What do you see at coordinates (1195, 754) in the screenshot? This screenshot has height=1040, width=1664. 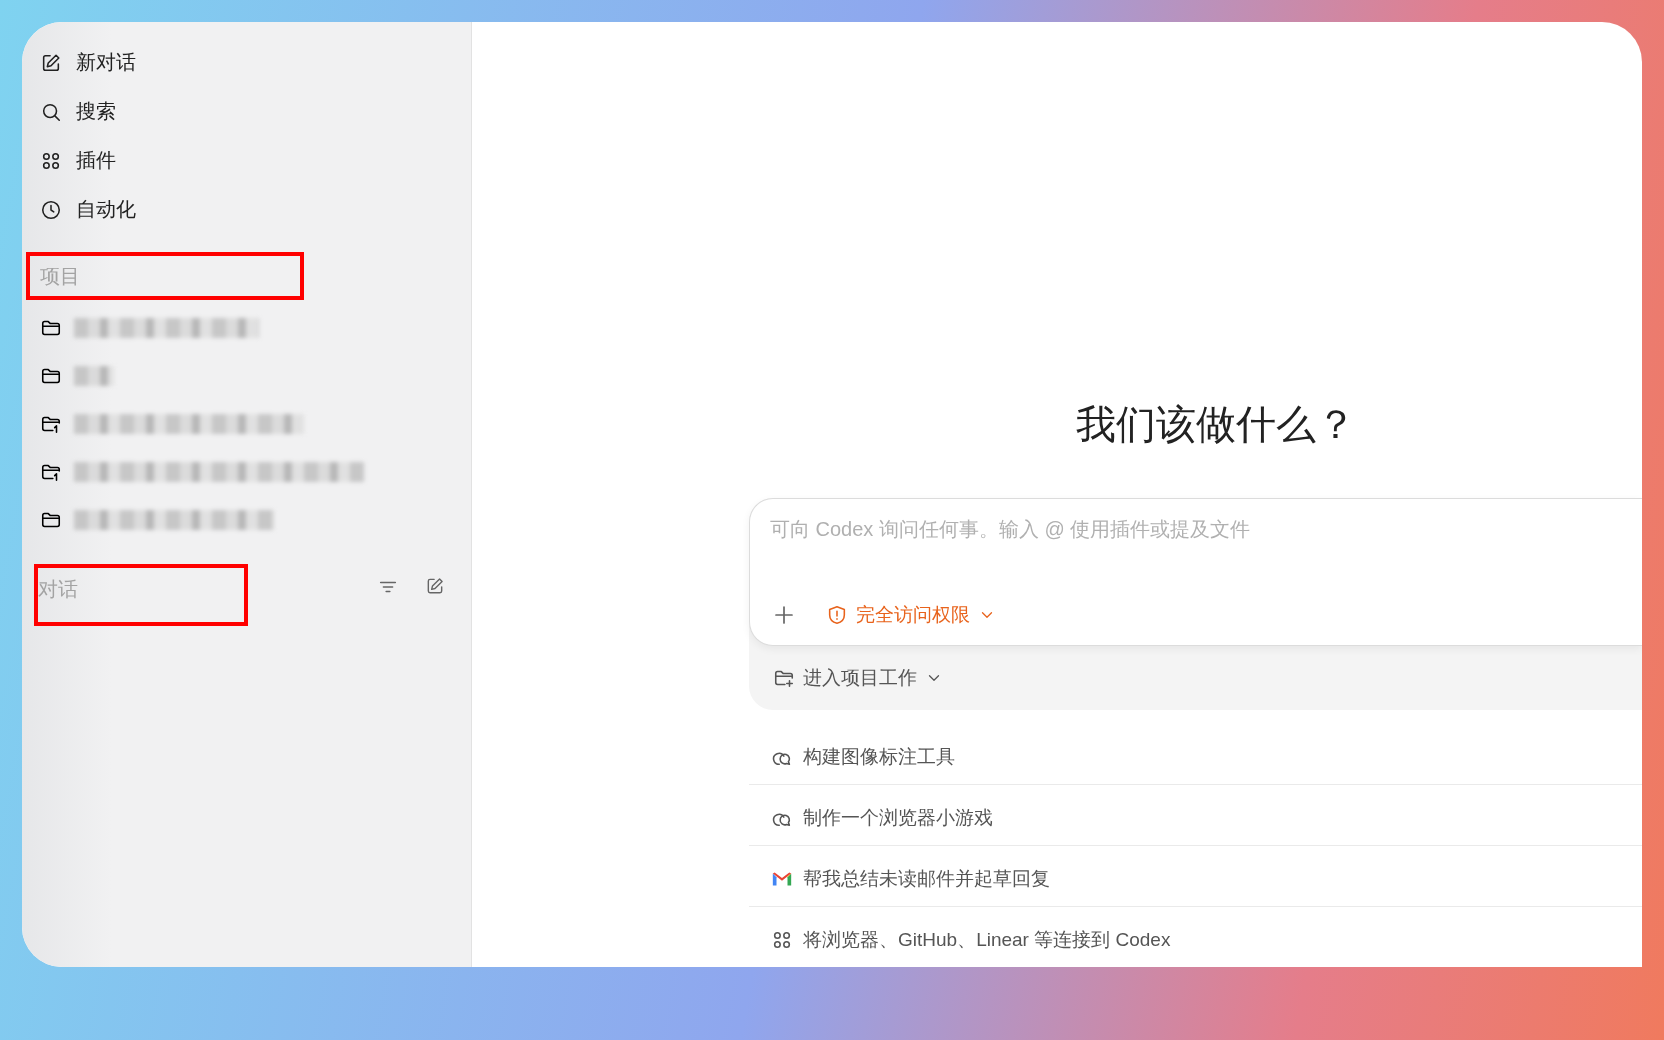 I see `suggestion-item: 构建图像标注工具` at bounding box center [1195, 754].